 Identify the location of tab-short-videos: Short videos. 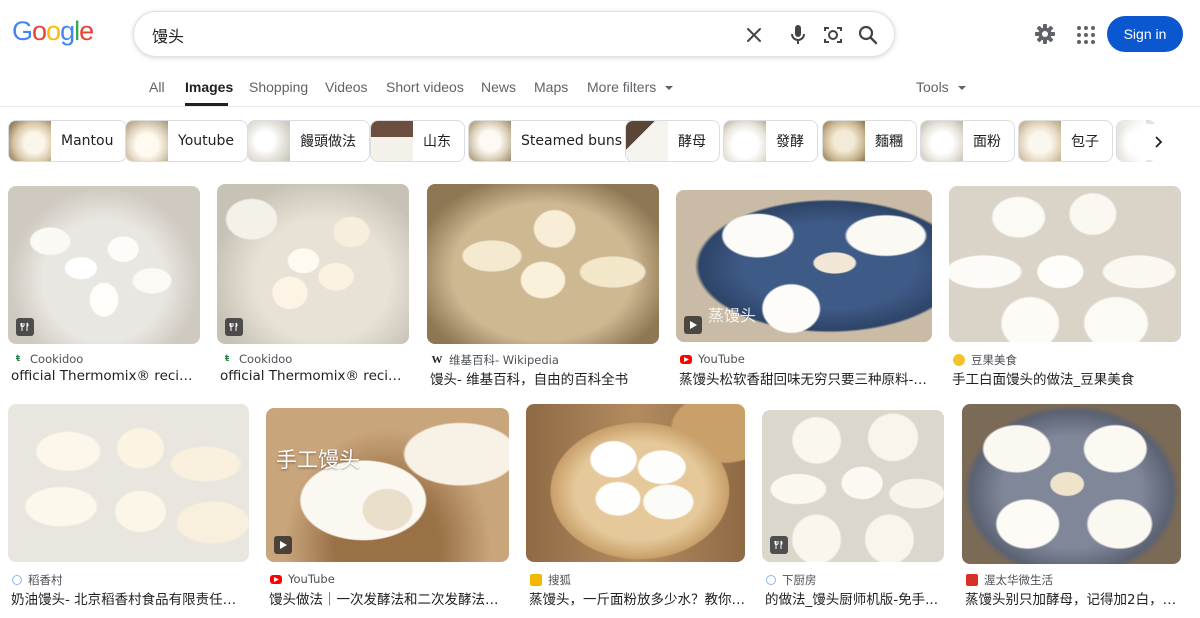
(425, 87).